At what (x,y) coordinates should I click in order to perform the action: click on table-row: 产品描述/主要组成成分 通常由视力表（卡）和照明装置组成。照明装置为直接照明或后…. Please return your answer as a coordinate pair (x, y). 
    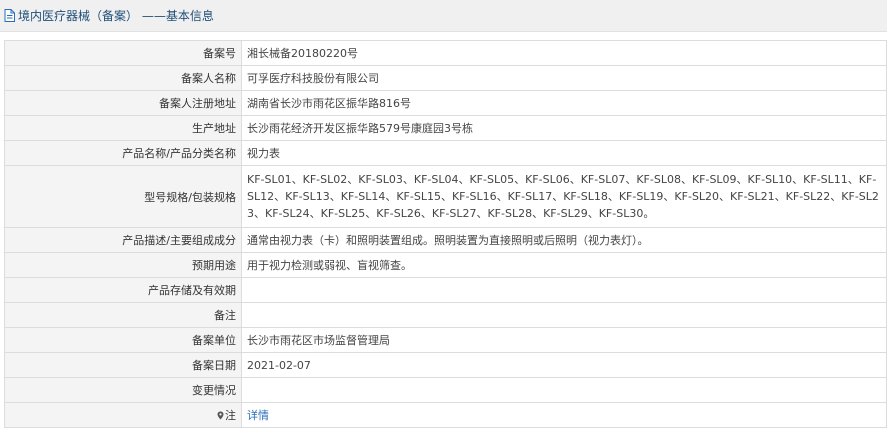
    Looking at the image, I should click on (445, 240).